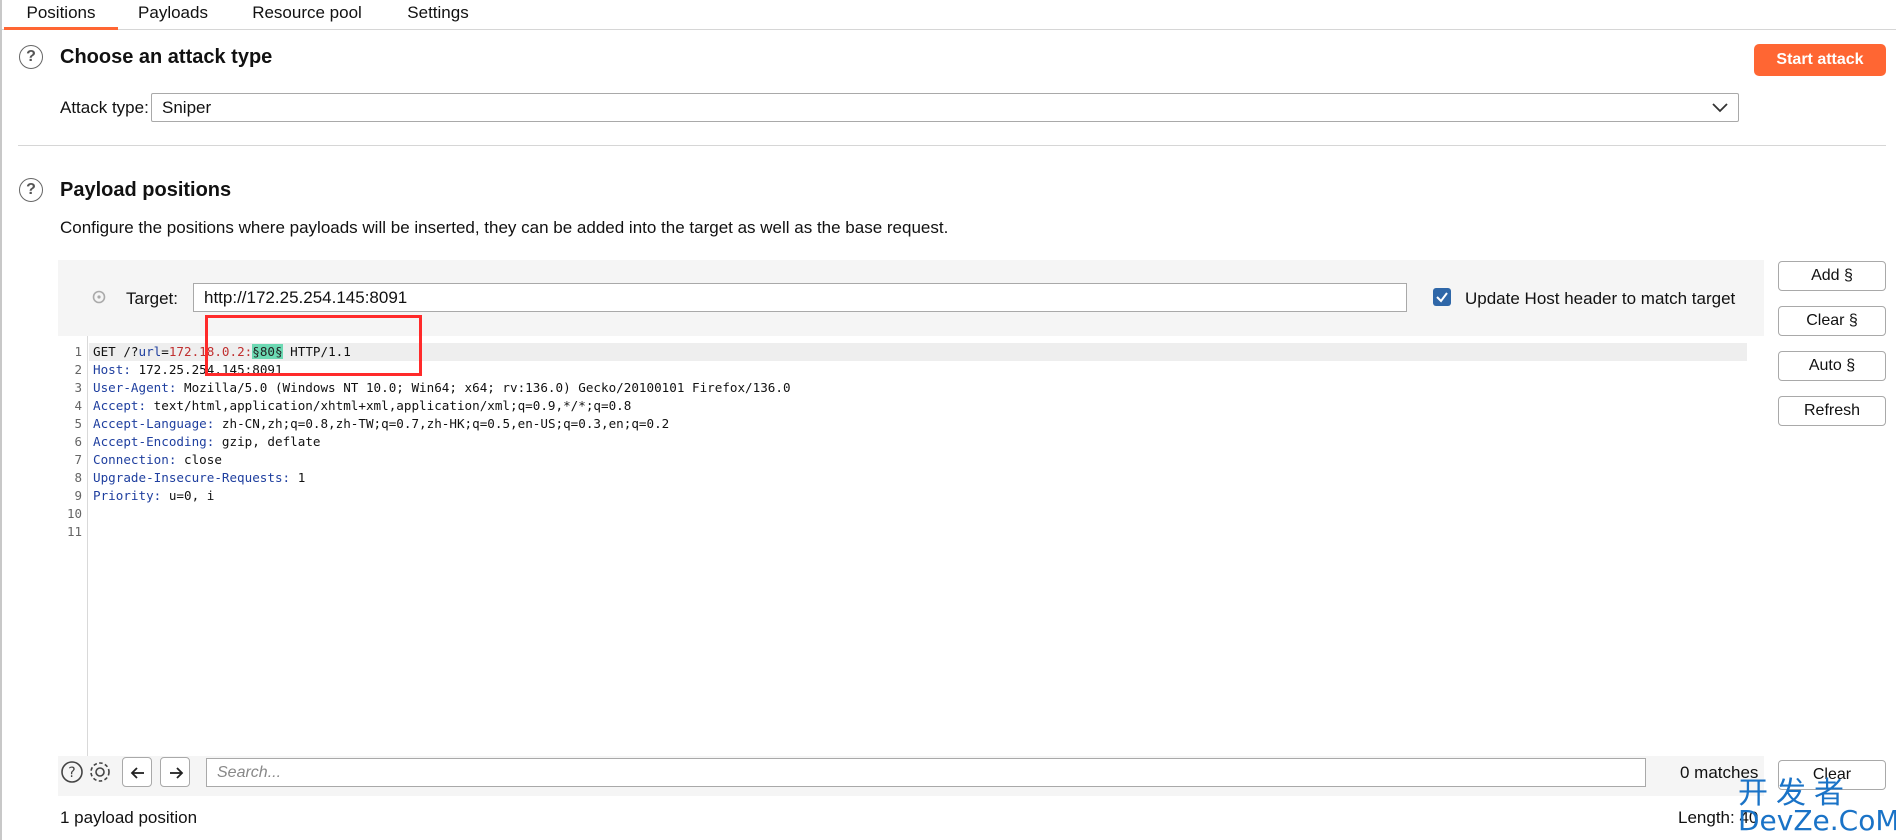 The image size is (1896, 840). I want to click on header-key: Connection:, so click(135, 459).